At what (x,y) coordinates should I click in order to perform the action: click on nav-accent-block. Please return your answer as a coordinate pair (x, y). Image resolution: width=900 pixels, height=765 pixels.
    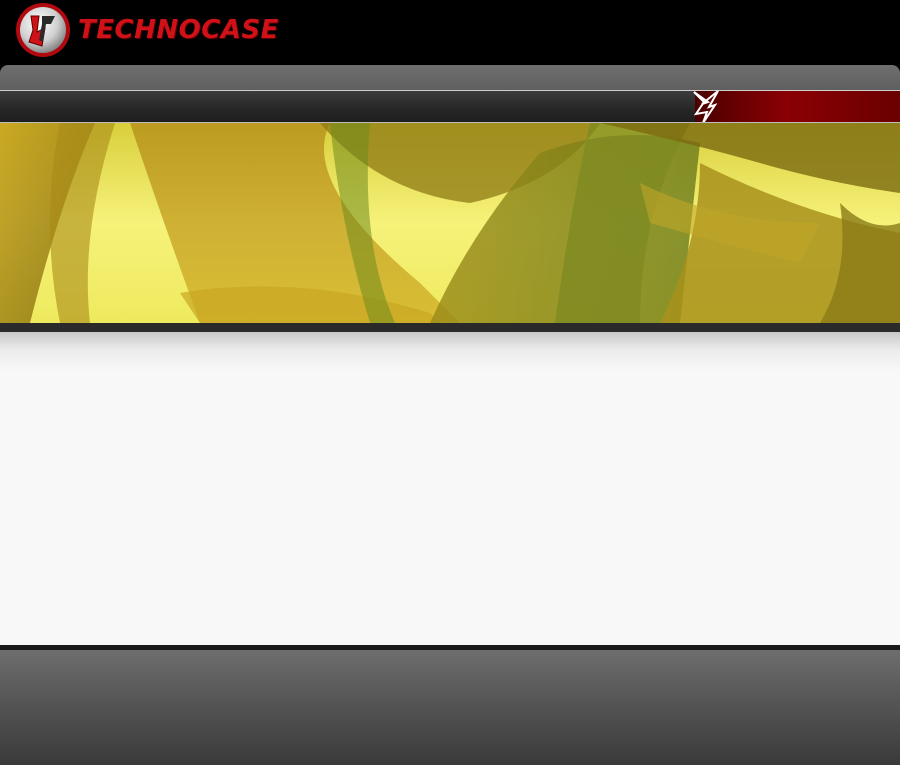
    Looking at the image, I should click on (797, 106).